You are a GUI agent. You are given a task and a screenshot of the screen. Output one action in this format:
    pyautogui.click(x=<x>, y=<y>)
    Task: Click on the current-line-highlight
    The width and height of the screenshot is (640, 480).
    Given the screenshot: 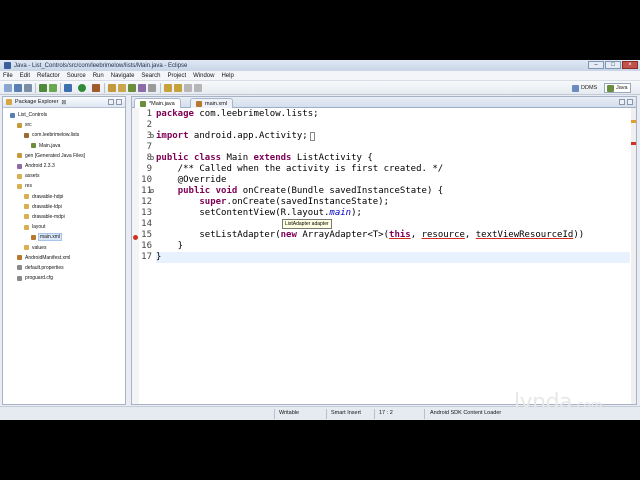 What is the action you would take?
    pyautogui.click(x=393, y=257)
    